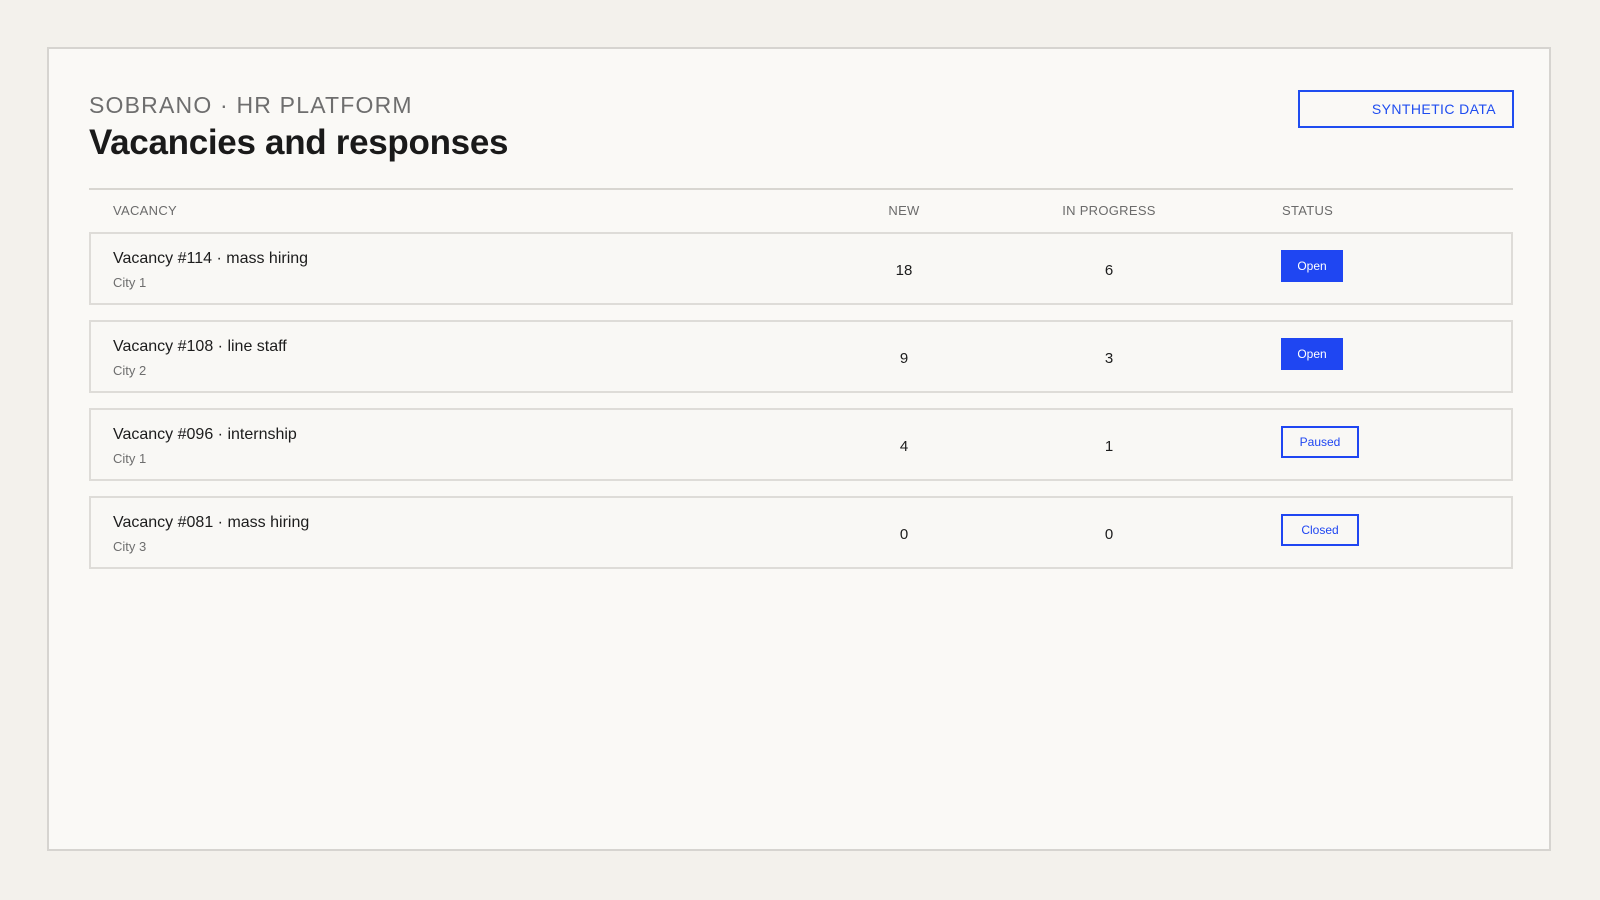 The width and height of the screenshot is (1600, 900). Describe the element at coordinates (1433, 109) in the screenshot. I see `badge-label: SYNTHETIC DATA` at that location.